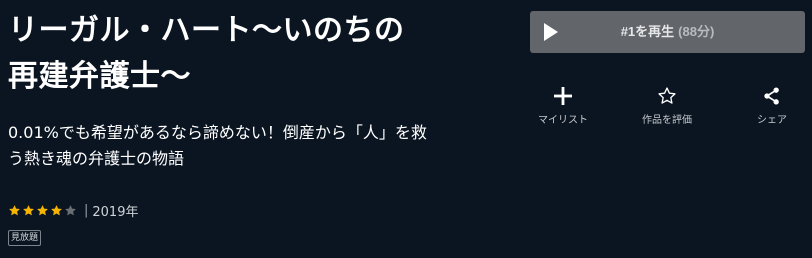 Image resolution: width=812 pixels, height=258 pixels. I want to click on plus-icon, so click(563, 96).